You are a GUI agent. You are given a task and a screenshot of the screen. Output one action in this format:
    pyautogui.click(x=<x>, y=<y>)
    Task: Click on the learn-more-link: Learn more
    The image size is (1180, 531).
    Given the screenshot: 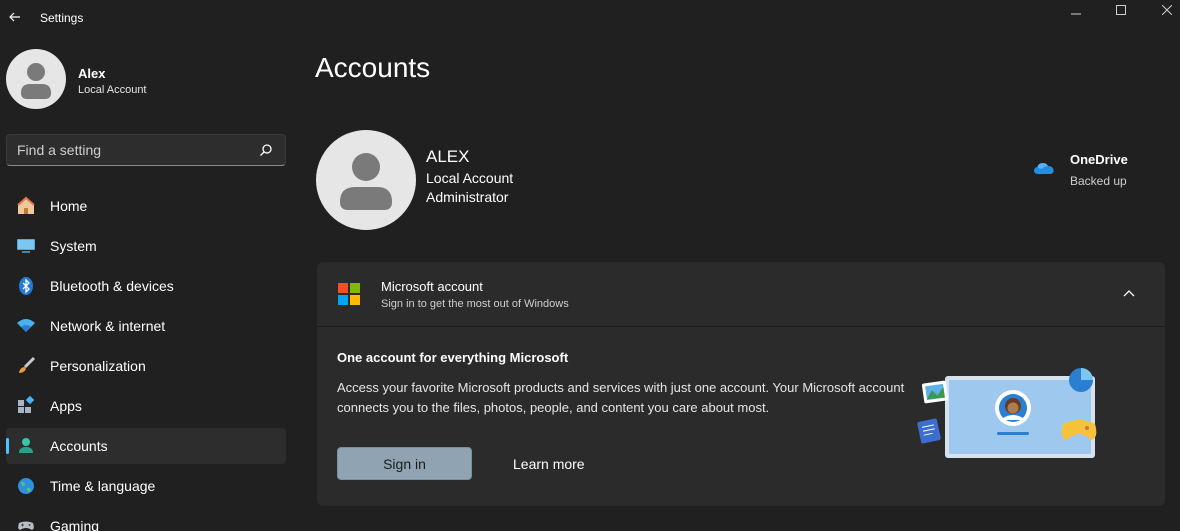 What is the action you would take?
    pyautogui.click(x=549, y=464)
    